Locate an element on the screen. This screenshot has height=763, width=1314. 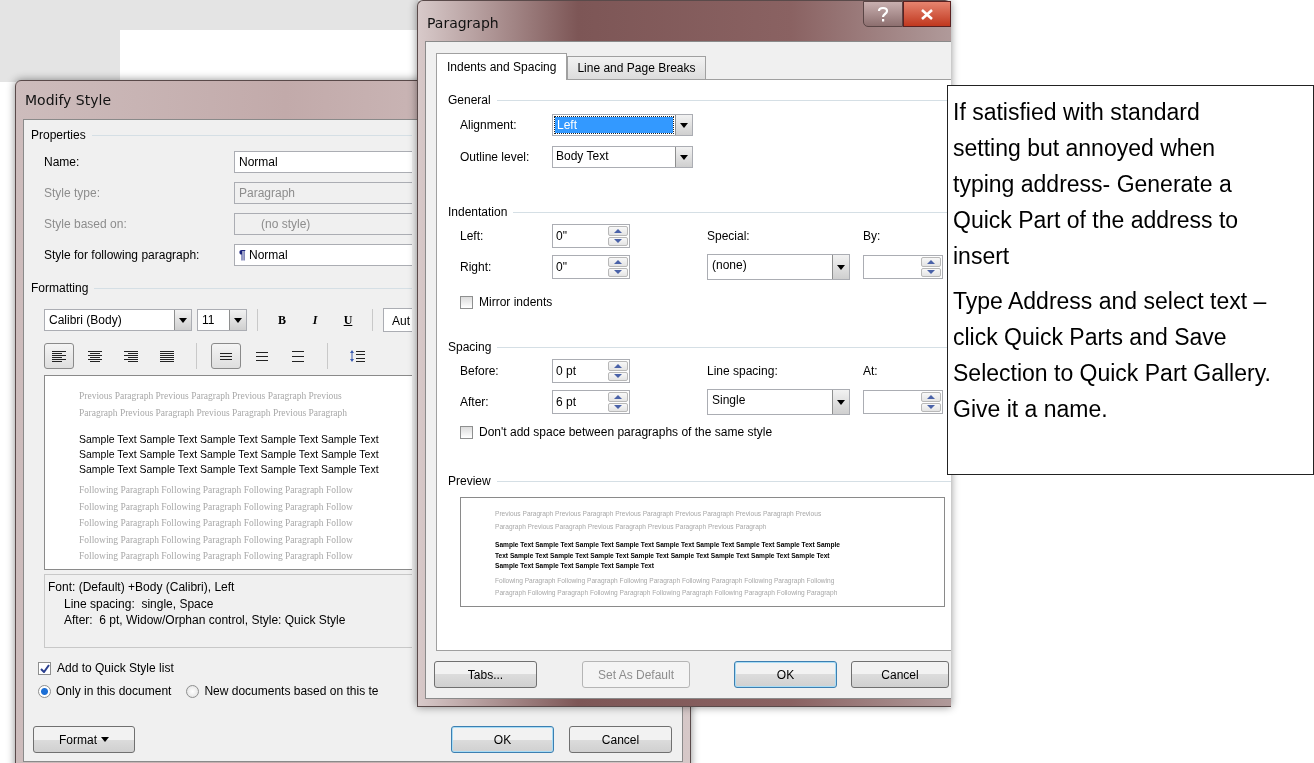
field-label: Special: is located at coordinates (729, 236).